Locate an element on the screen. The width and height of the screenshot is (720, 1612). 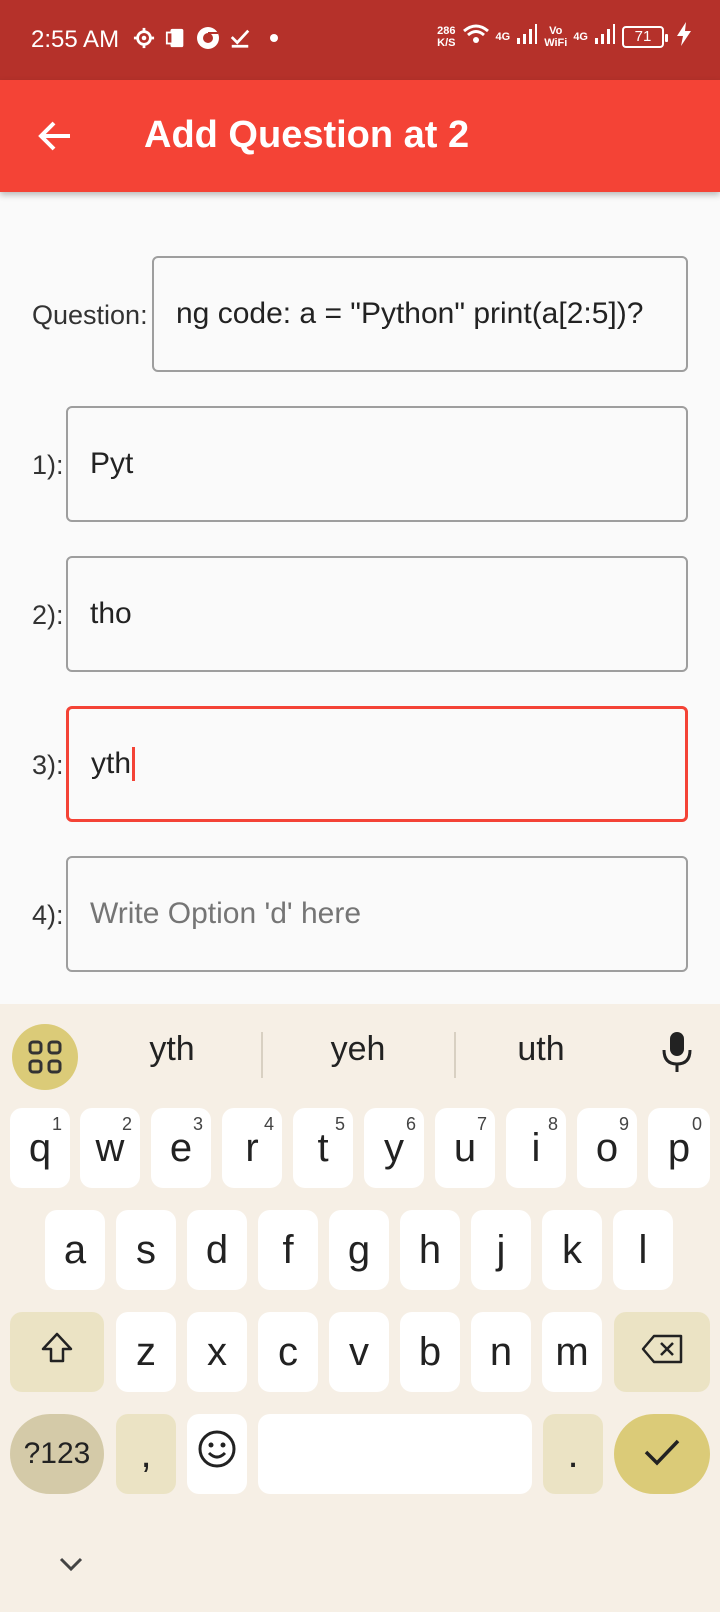
key-k: k is located at coordinates (572, 1250).